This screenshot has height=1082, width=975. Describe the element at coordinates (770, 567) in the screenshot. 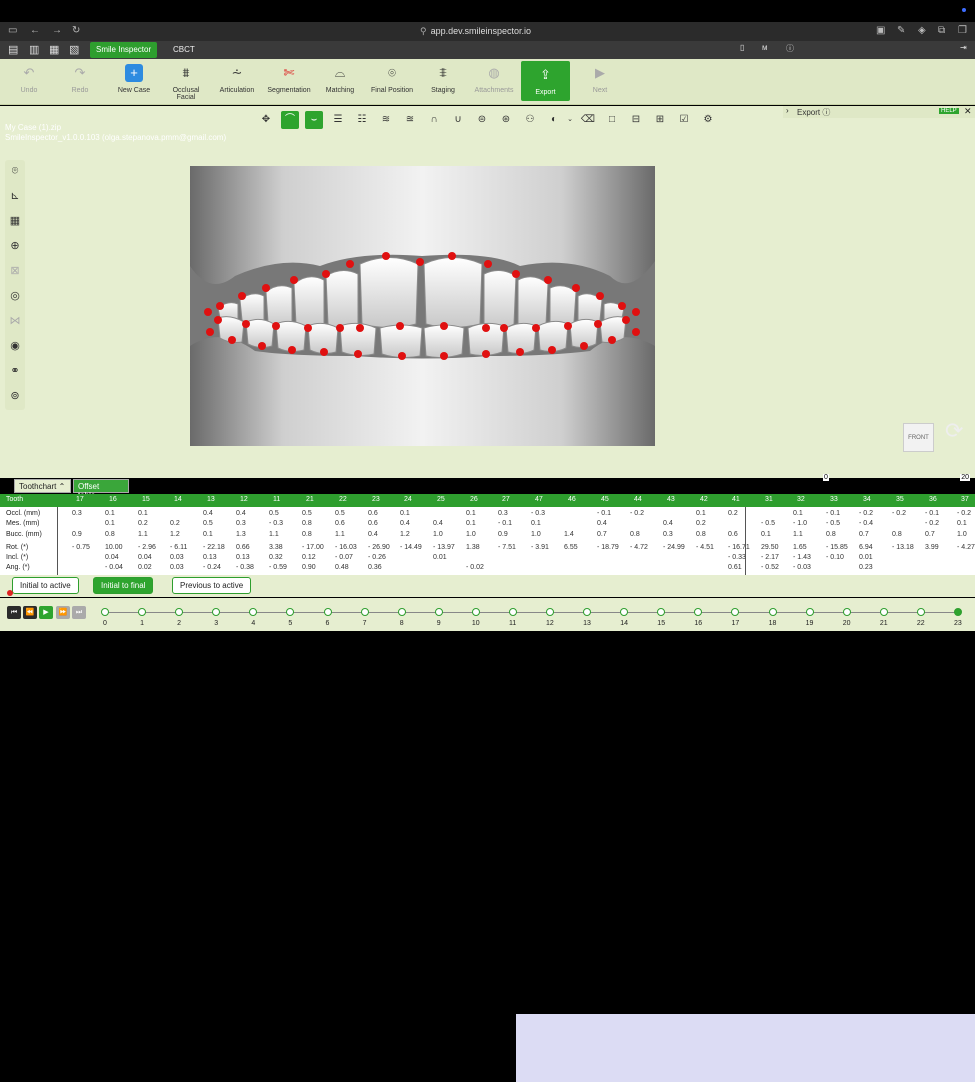

I see `table-cell: - 0.52` at that location.